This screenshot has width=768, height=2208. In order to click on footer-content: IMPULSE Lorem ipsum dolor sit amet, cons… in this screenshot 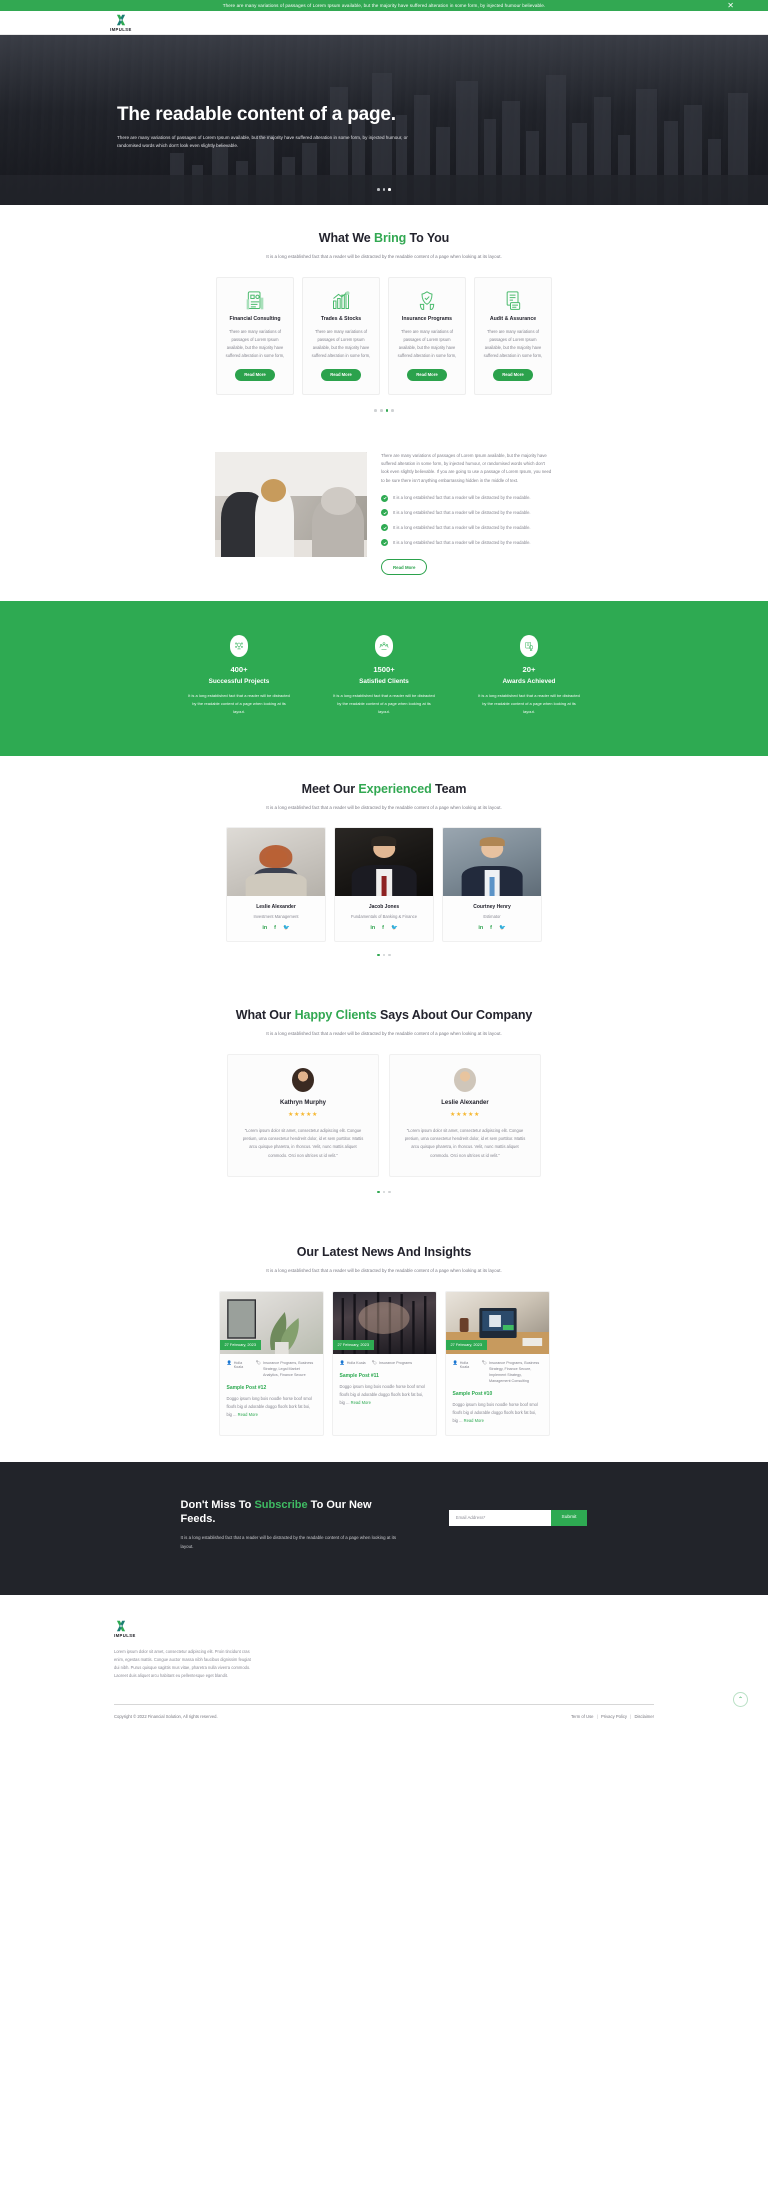, I will do `click(384, 1676)`.